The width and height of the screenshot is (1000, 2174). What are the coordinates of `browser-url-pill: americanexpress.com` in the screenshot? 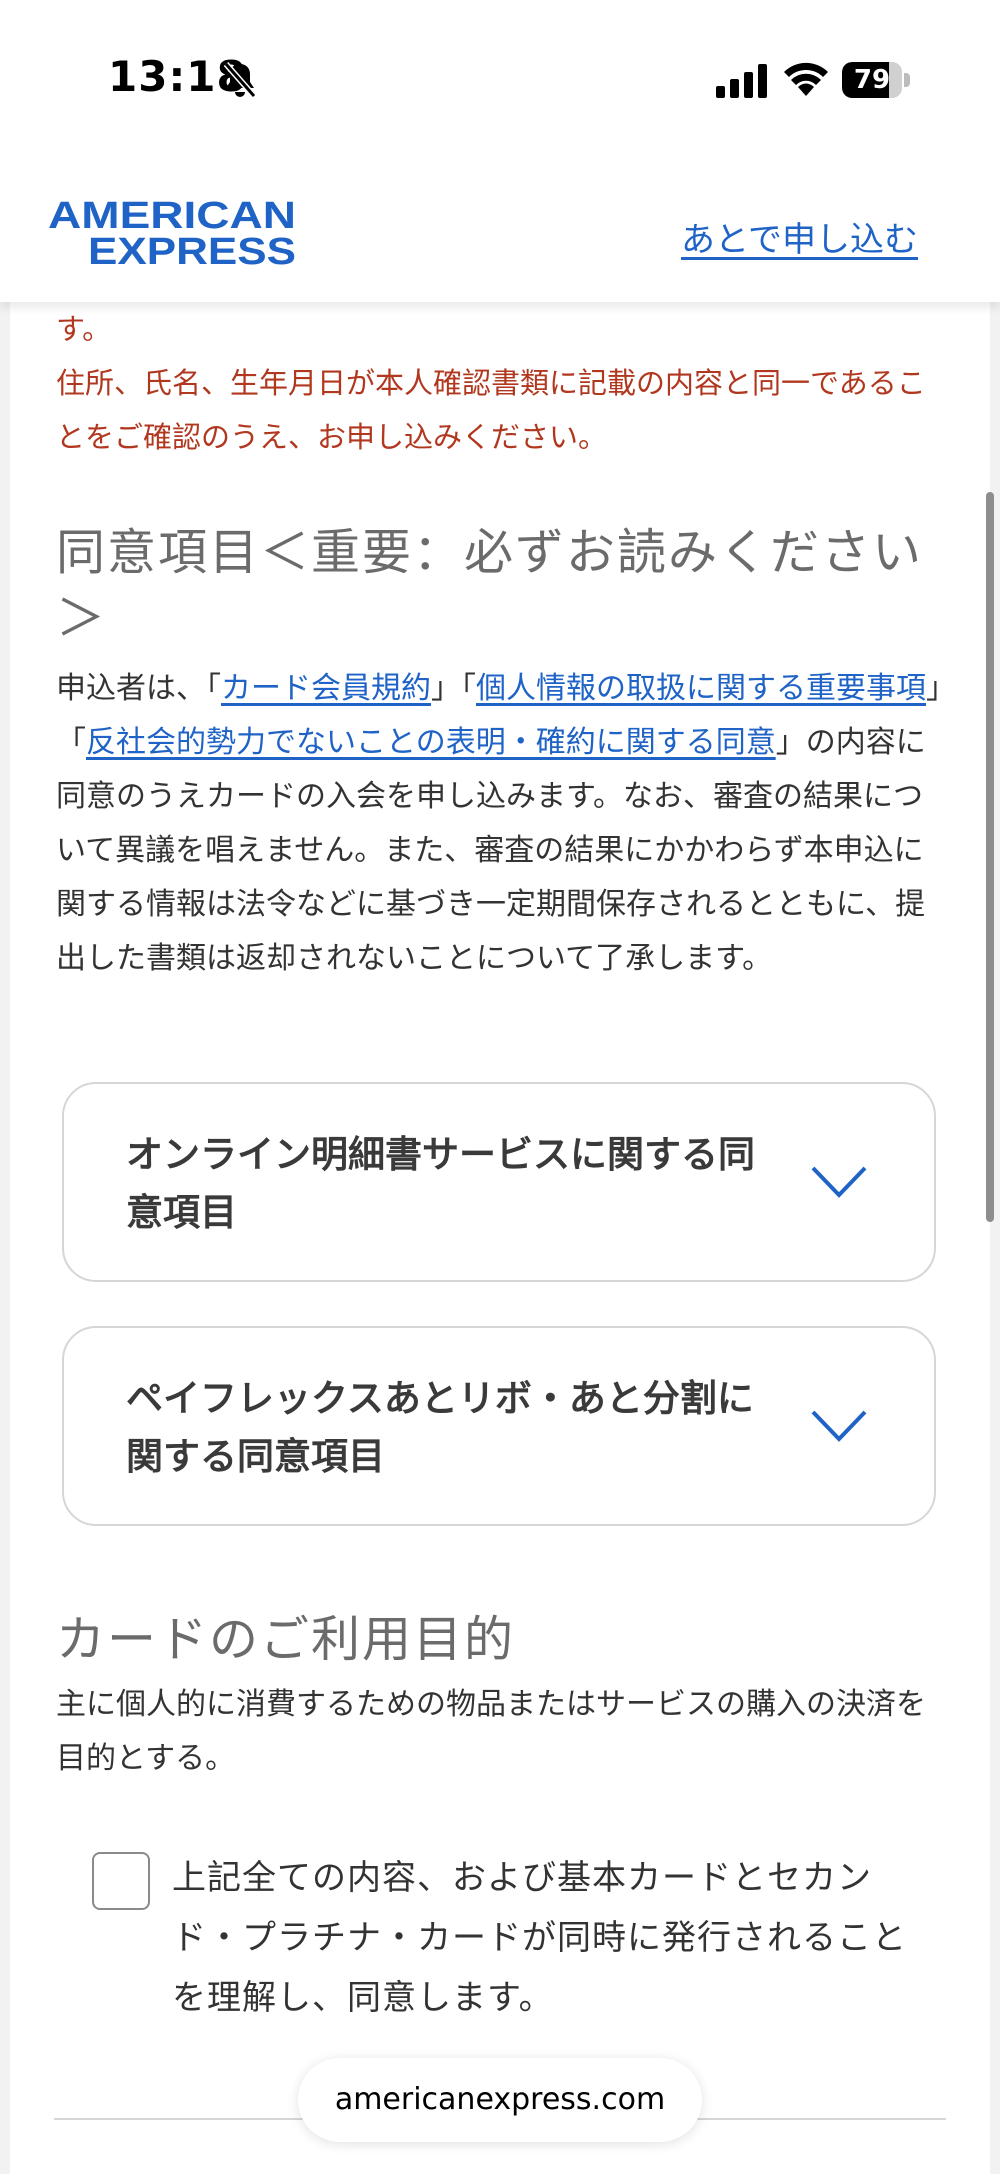 It's located at (500, 2100).